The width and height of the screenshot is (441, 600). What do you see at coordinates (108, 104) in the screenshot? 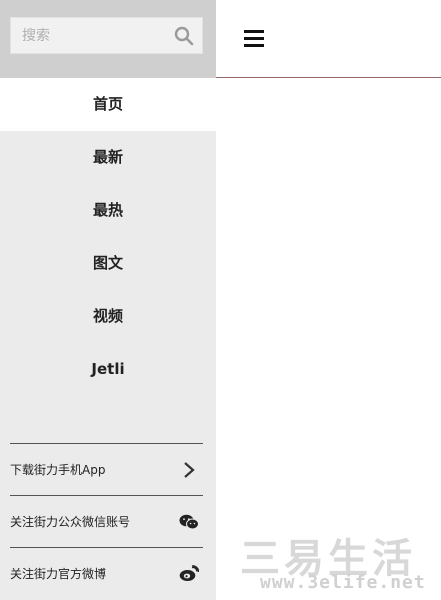
I see `nav-item-home: 首页` at bounding box center [108, 104].